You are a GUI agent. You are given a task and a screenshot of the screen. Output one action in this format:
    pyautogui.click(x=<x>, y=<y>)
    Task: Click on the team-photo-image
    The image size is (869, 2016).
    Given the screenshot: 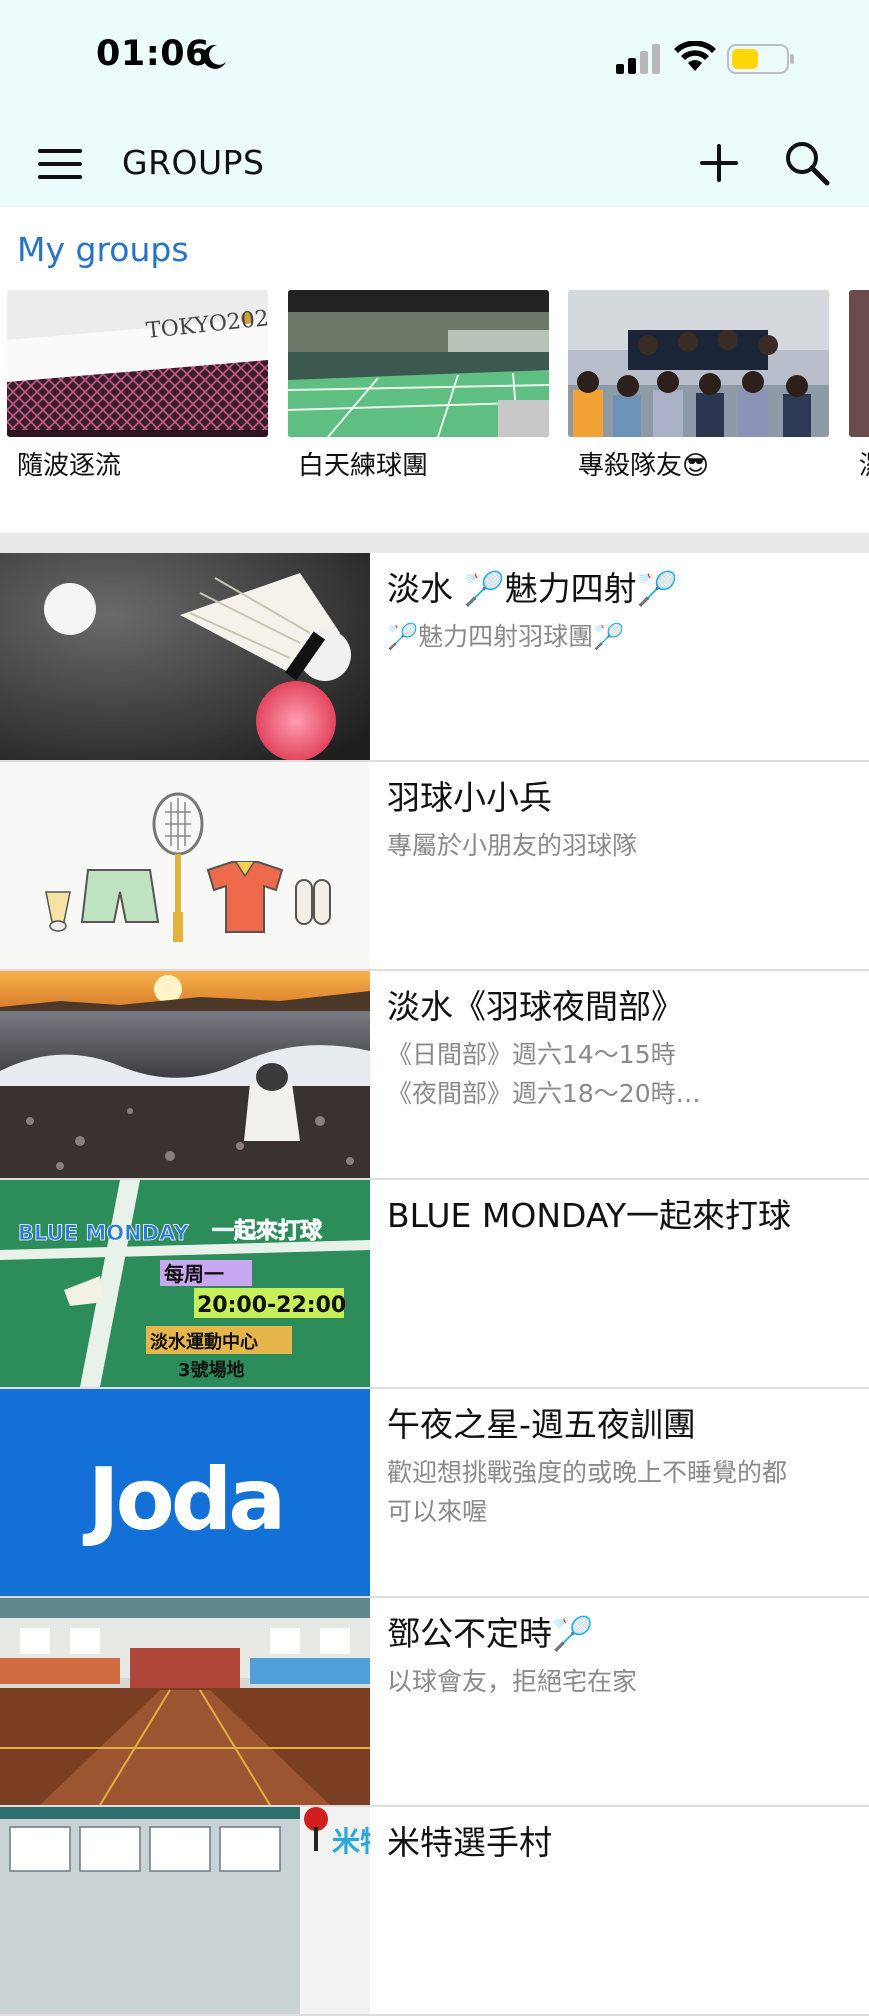 What is the action you would take?
    pyautogui.click(x=698, y=363)
    